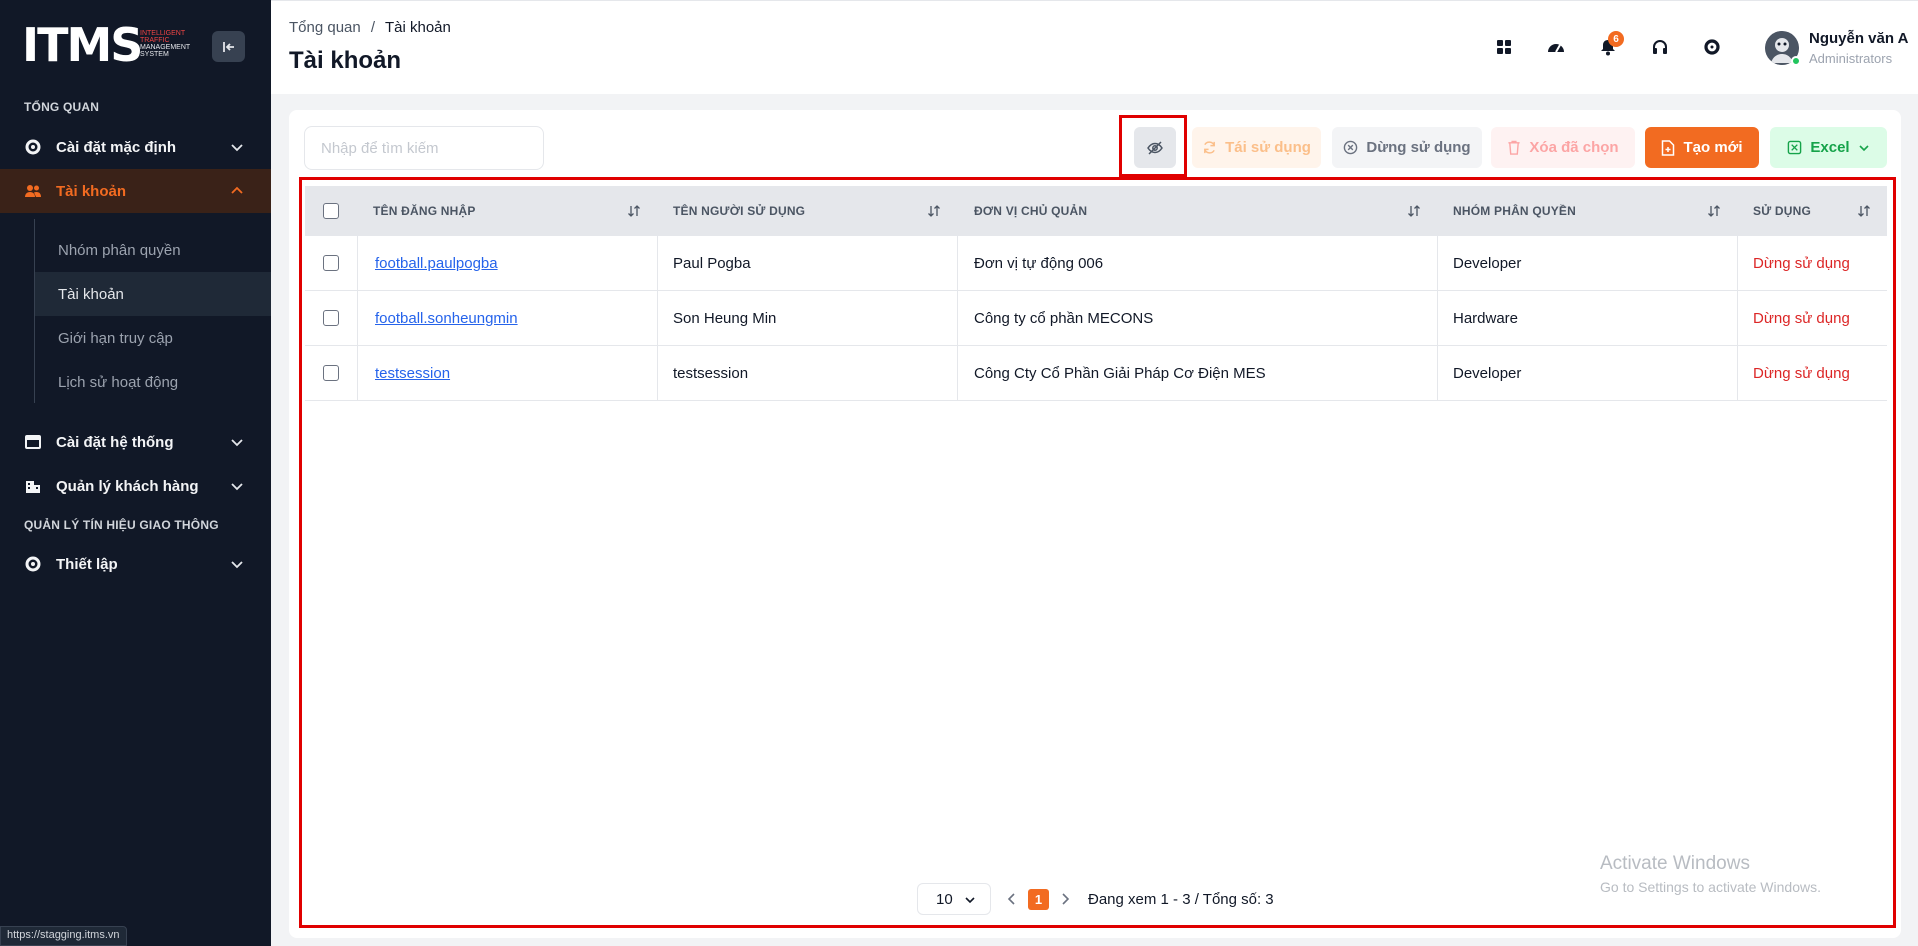 The width and height of the screenshot is (1918, 946). What do you see at coordinates (1268, 147) in the screenshot?
I see `reuse-button-label: Tái sử dụng` at bounding box center [1268, 147].